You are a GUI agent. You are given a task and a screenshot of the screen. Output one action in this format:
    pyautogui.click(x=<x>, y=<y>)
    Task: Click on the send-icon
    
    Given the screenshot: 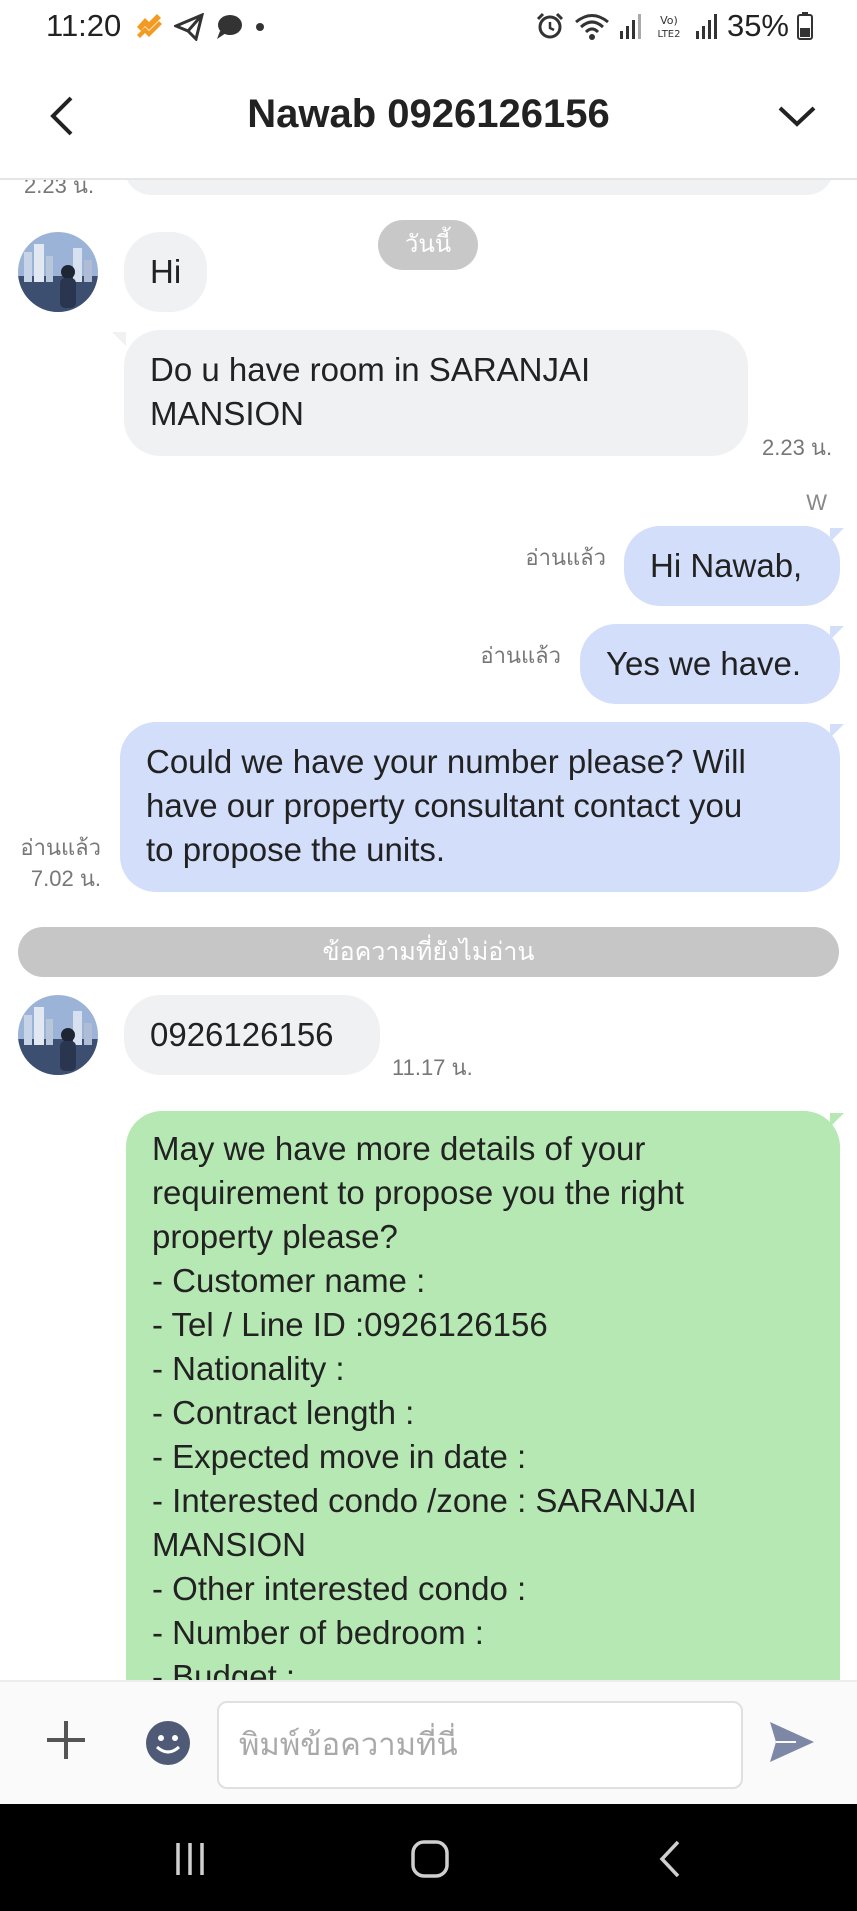 What is the action you would take?
    pyautogui.click(x=792, y=1742)
    